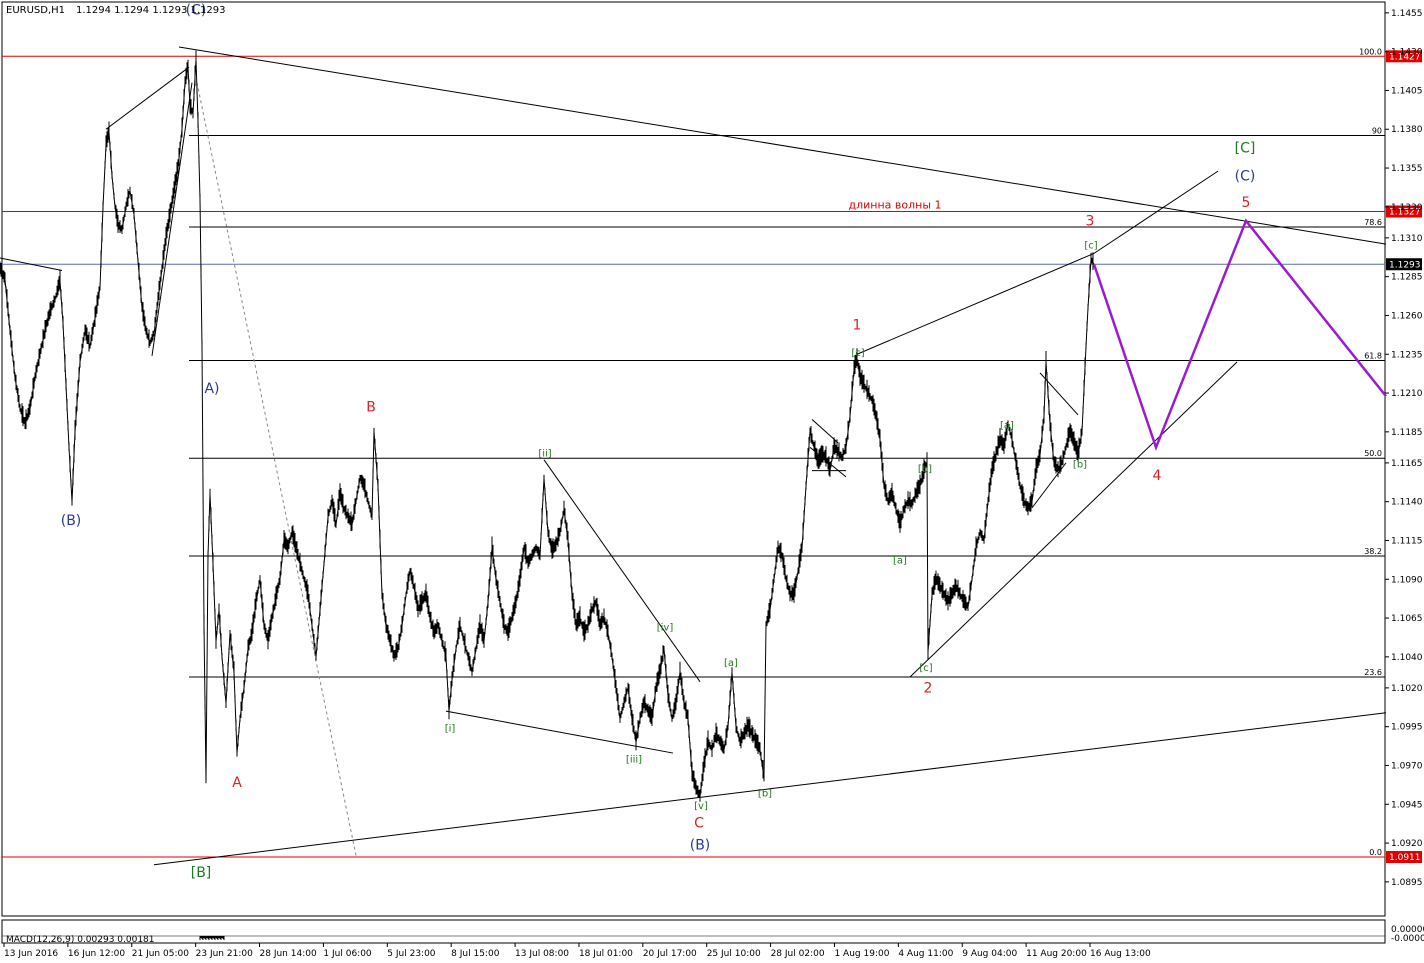 The image size is (1424, 963). Describe the element at coordinates (1407, 355) in the screenshot. I see `y-tick-label: 1.1235` at that location.